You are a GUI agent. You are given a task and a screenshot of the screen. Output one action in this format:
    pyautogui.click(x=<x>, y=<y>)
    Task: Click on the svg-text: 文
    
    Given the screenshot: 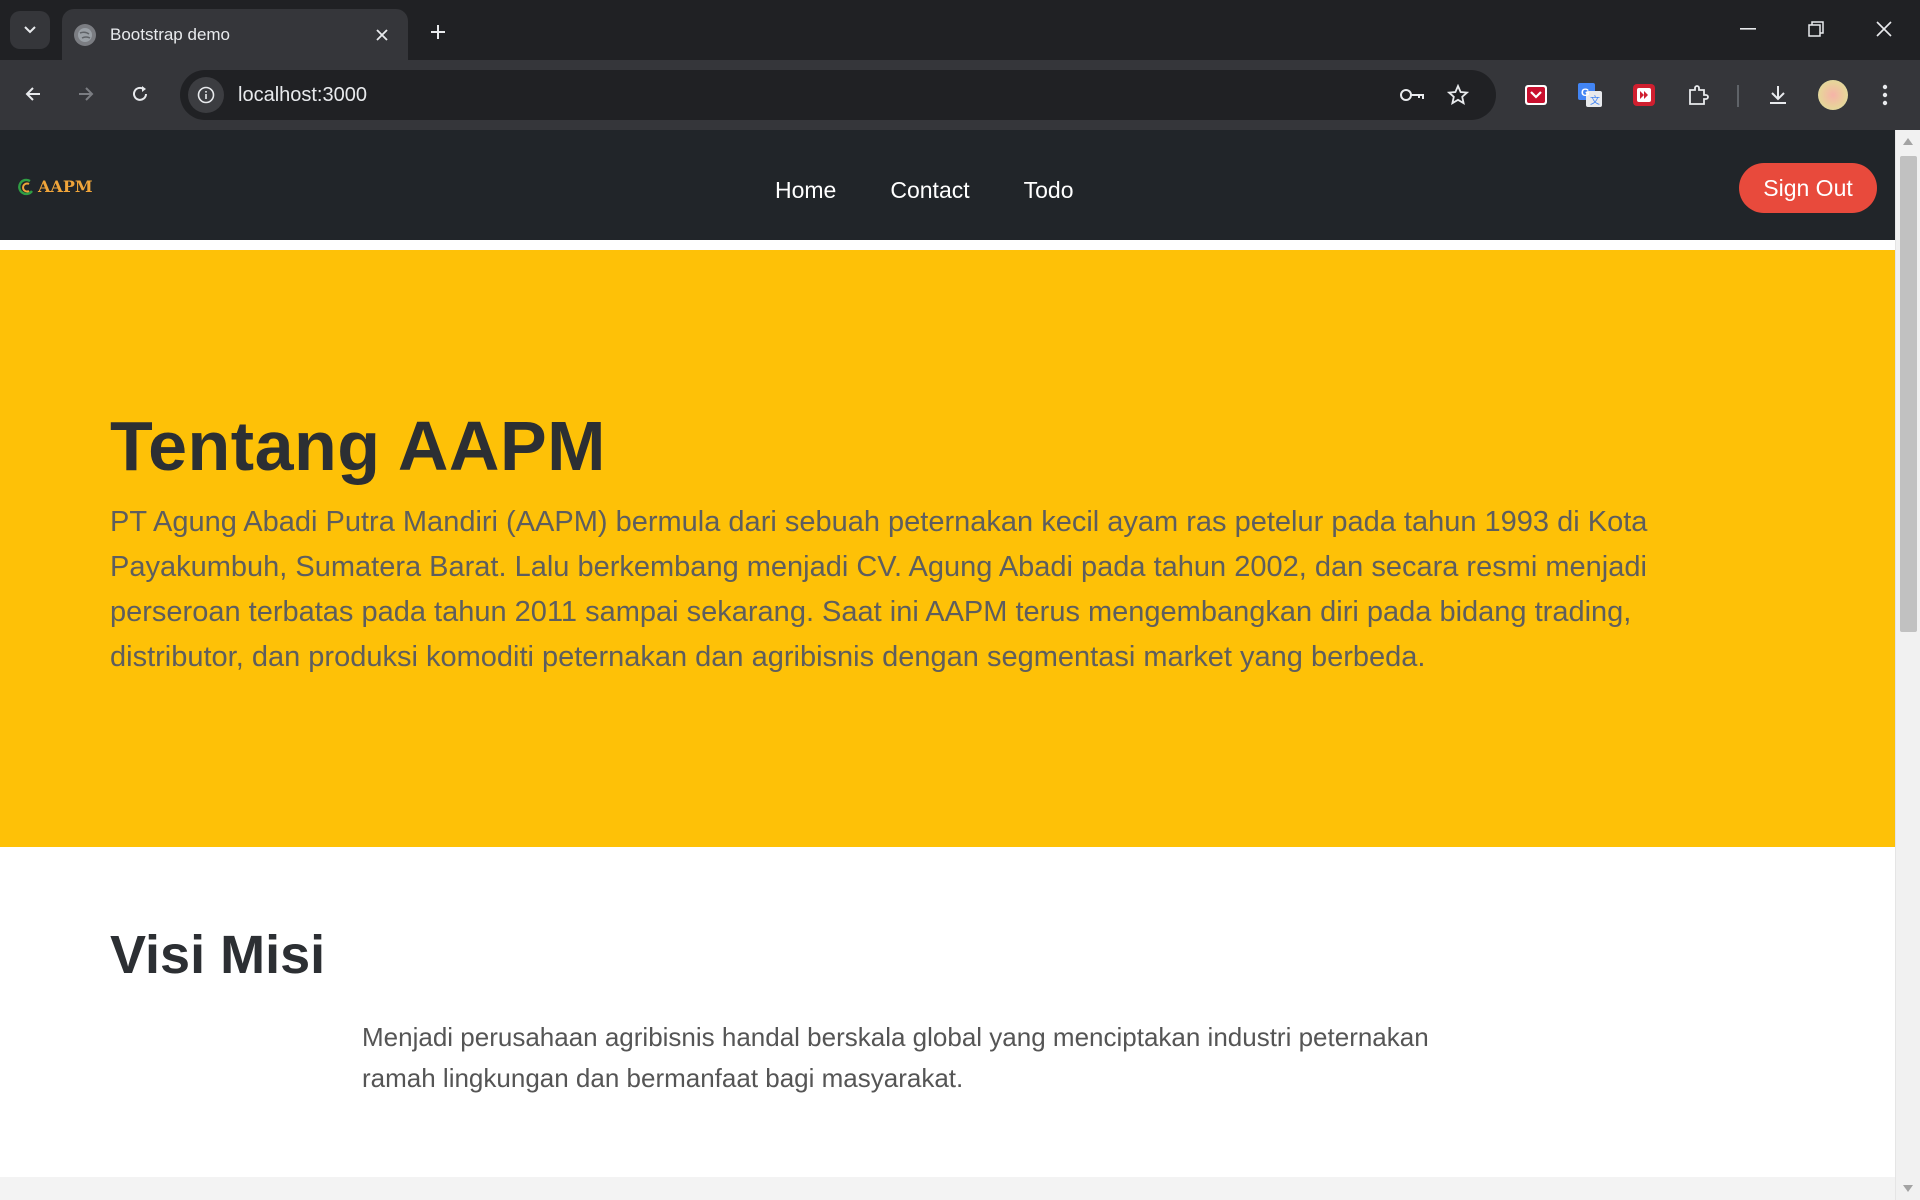 What is the action you would take?
    pyautogui.click(x=1595, y=100)
    